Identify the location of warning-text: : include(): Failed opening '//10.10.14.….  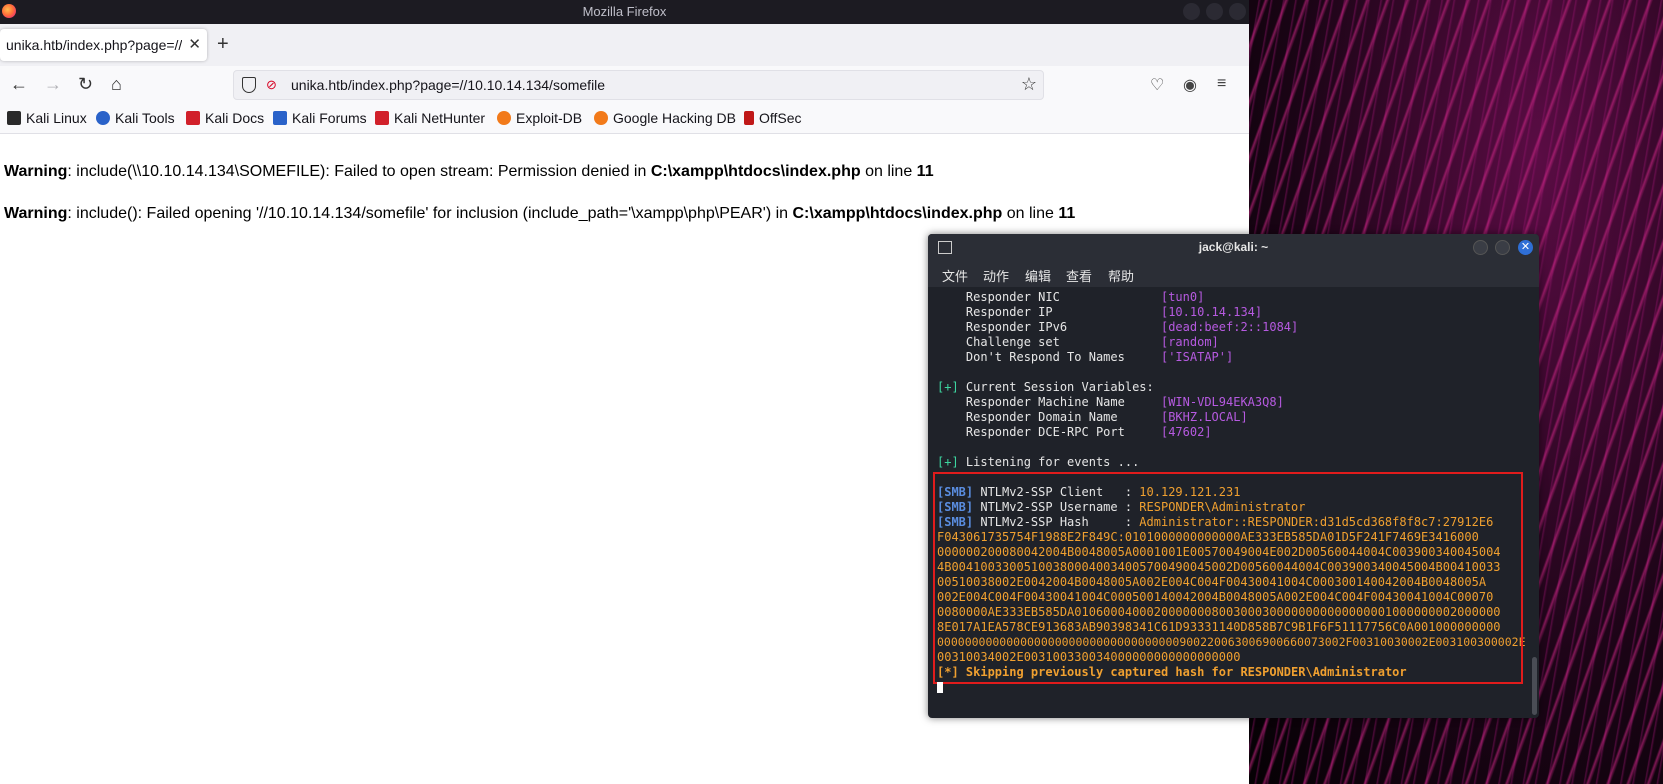
(430, 213).